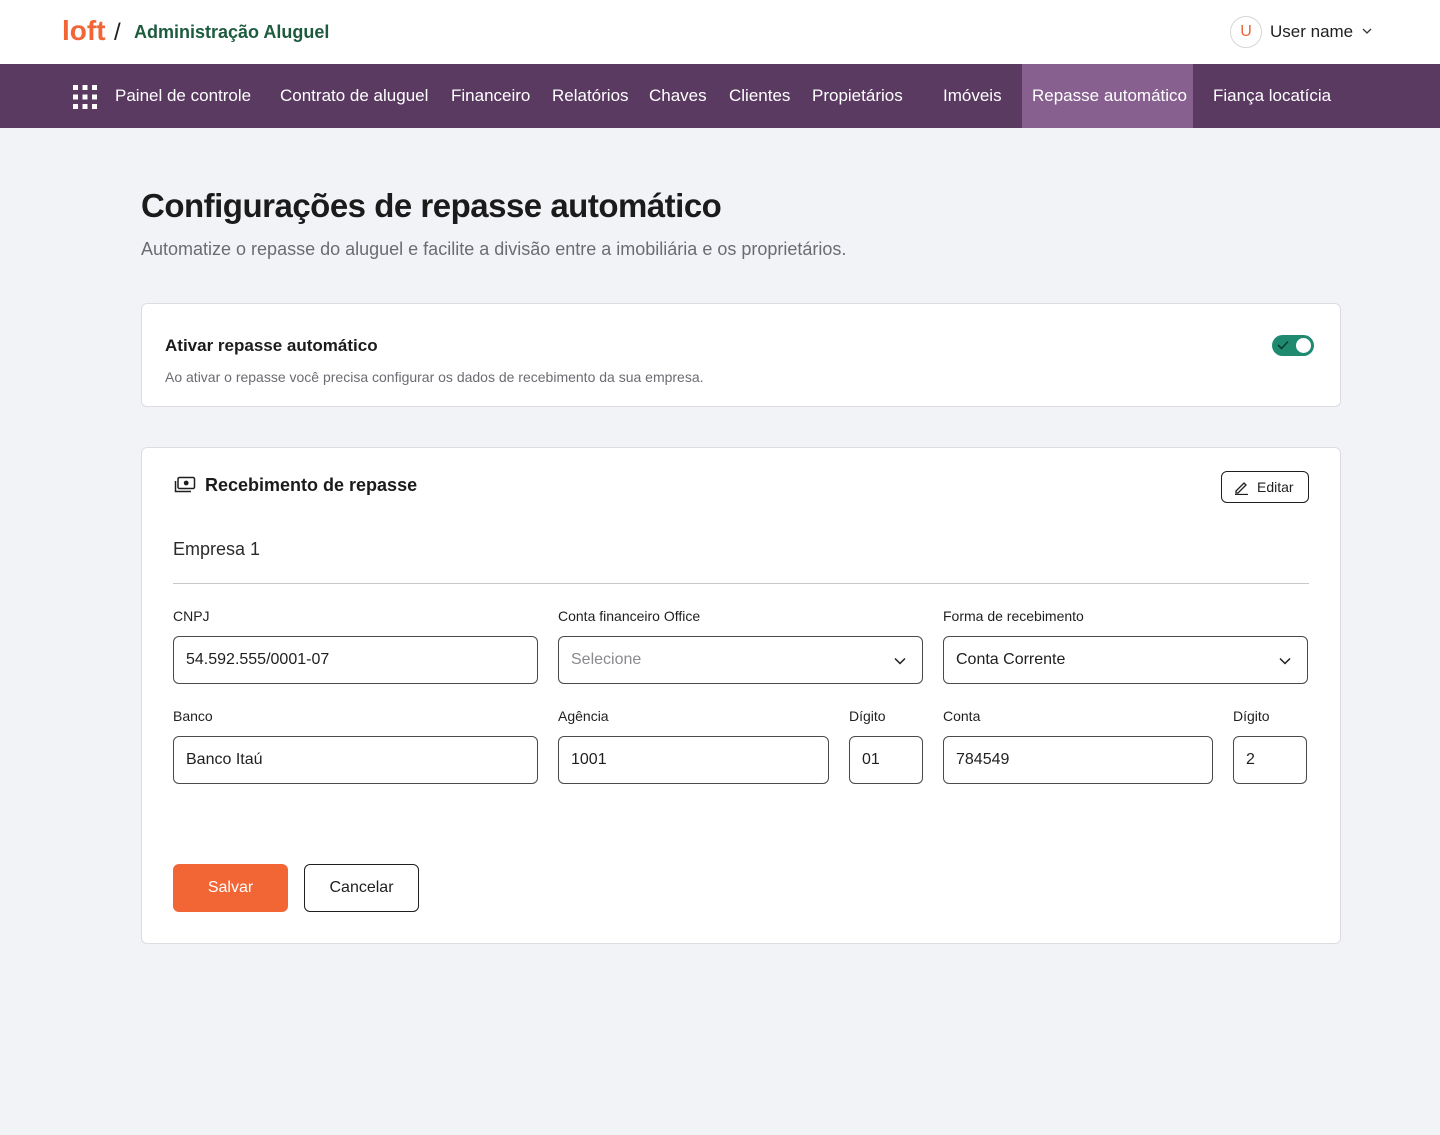 Image resolution: width=1440 pixels, height=1135 pixels. What do you see at coordinates (311, 485) in the screenshot?
I see `section-title: Recebimento de repasse` at bounding box center [311, 485].